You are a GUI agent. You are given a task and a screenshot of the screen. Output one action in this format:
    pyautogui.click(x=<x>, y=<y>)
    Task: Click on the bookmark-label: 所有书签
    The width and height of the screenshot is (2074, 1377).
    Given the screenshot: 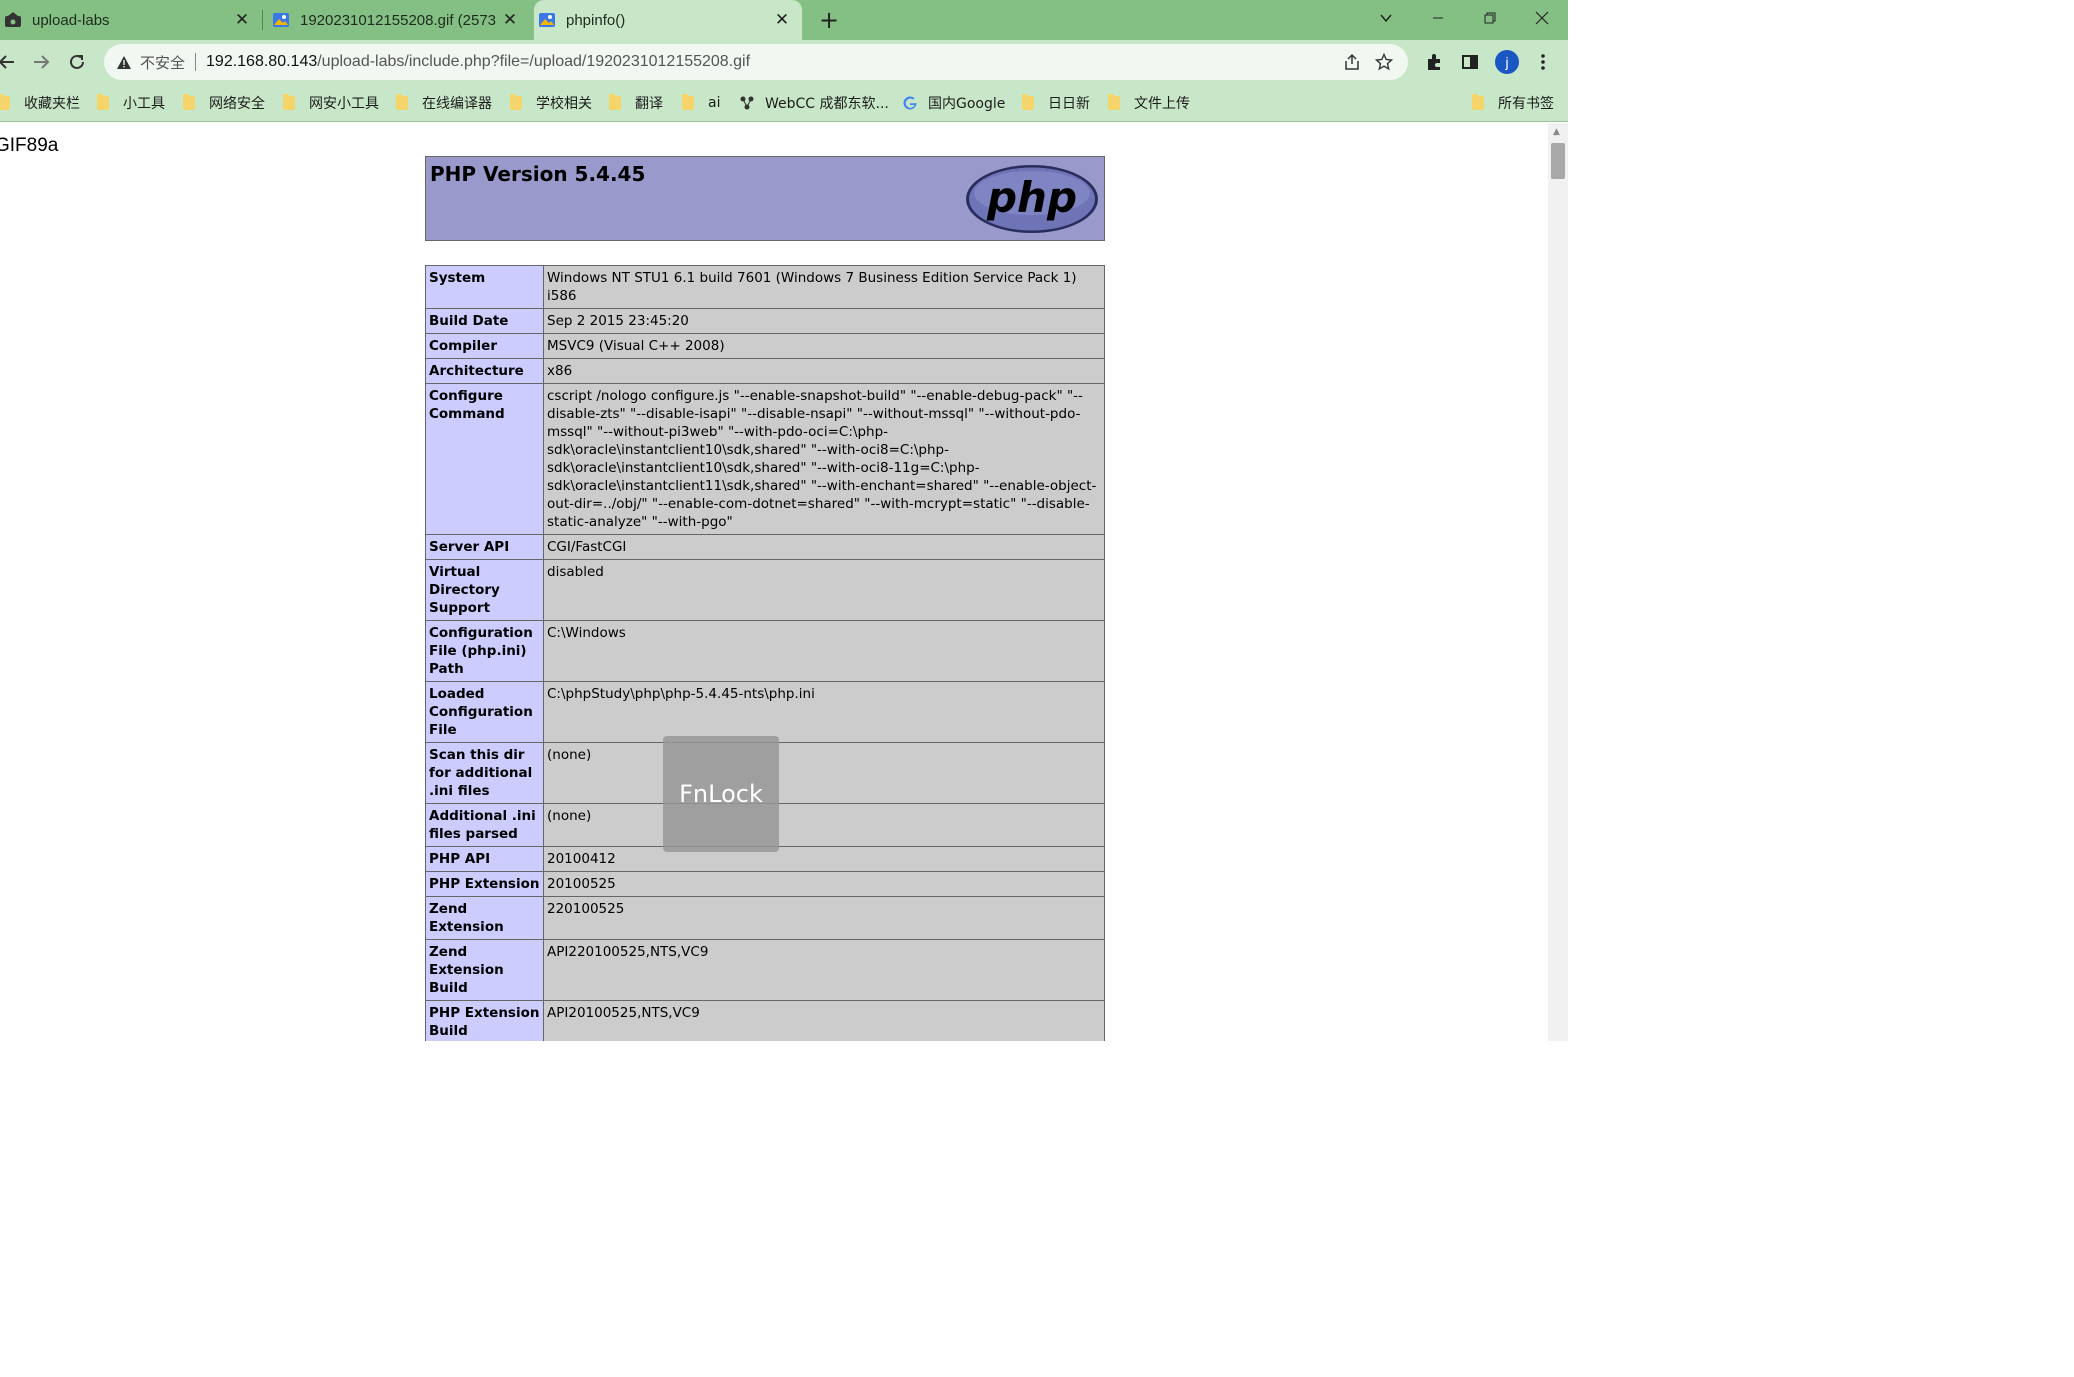 What is the action you would take?
    pyautogui.click(x=1526, y=104)
    